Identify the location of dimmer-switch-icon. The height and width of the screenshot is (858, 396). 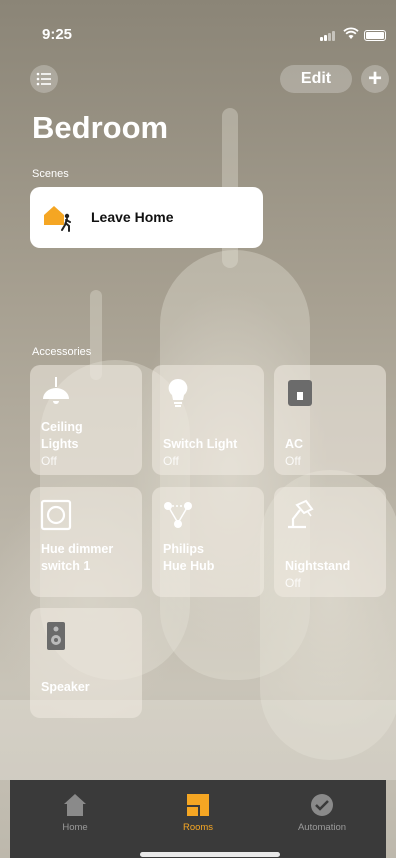
(56, 515).